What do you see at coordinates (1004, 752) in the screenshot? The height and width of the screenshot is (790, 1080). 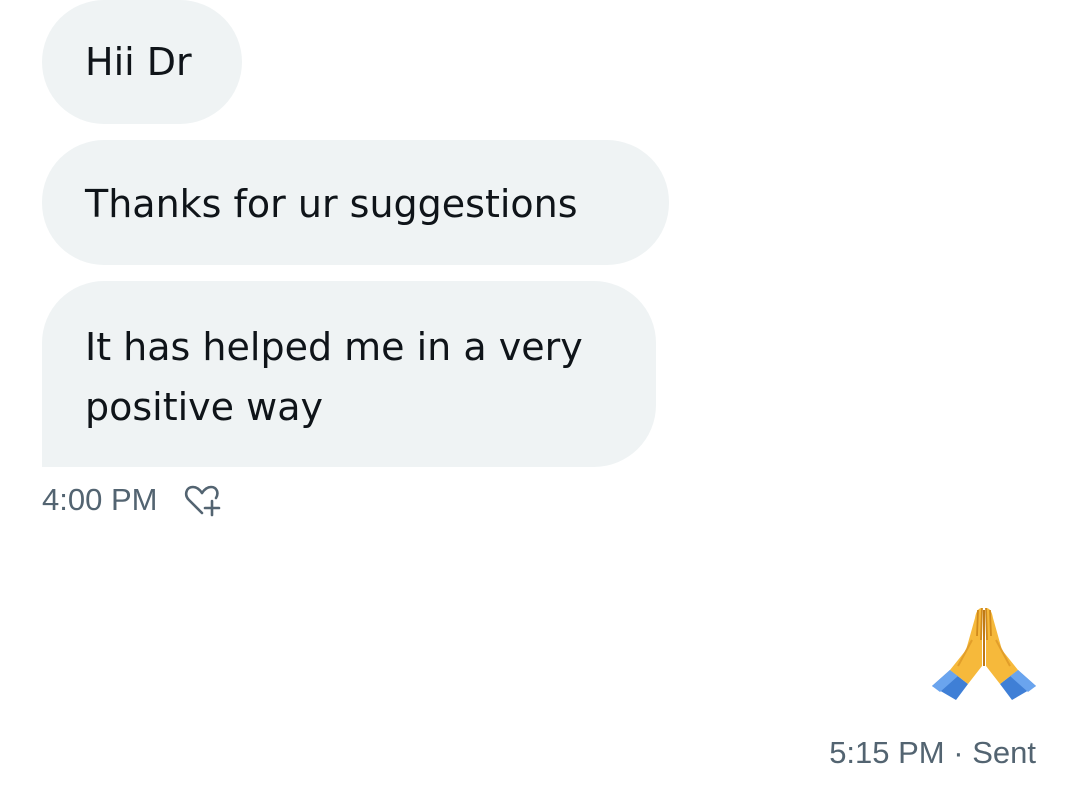 I see `sent-status: Sent` at bounding box center [1004, 752].